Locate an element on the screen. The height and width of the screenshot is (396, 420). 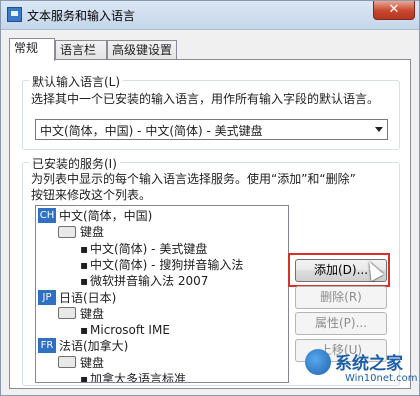
tree-service-item: ▪ 中文(简体) - 美式键盘 is located at coordinates (143, 249).